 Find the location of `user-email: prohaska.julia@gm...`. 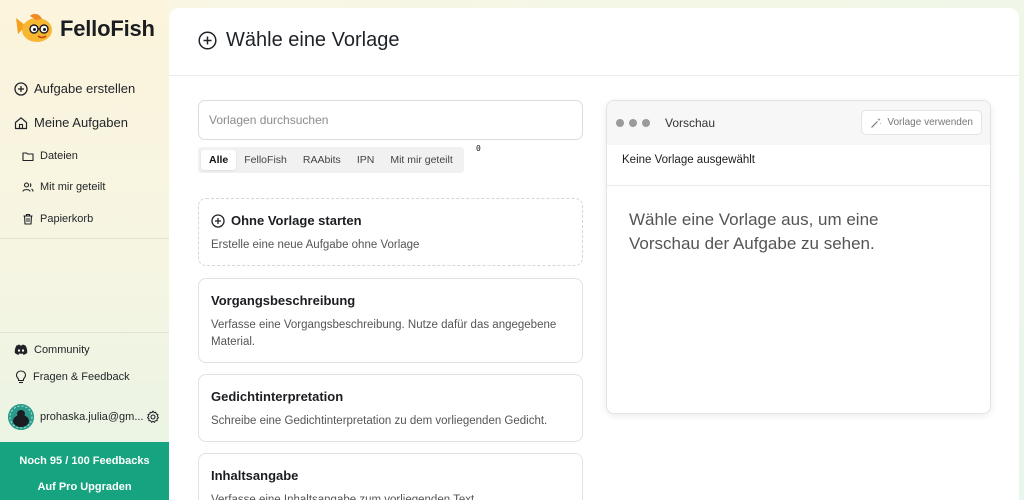

user-email: prohaska.julia@gm... is located at coordinates (92, 417).